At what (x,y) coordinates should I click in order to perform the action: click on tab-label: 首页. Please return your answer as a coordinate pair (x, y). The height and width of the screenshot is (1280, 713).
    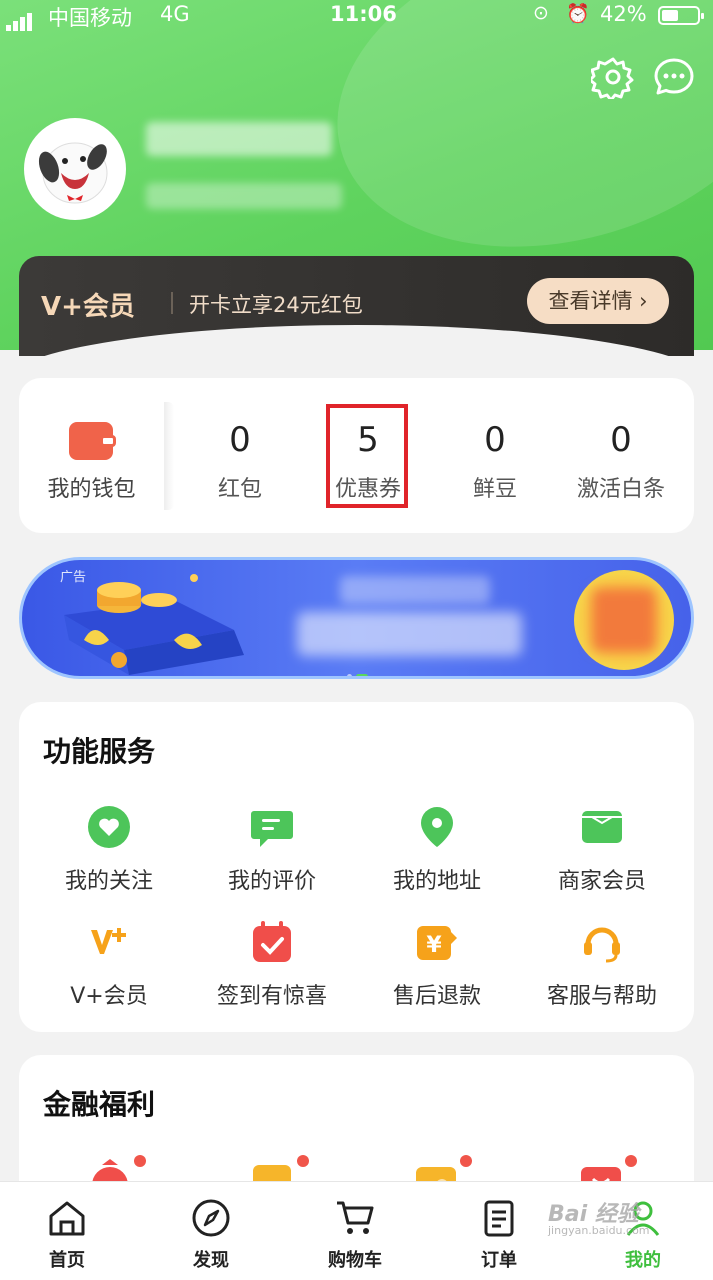
    Looking at the image, I should click on (67, 1260).